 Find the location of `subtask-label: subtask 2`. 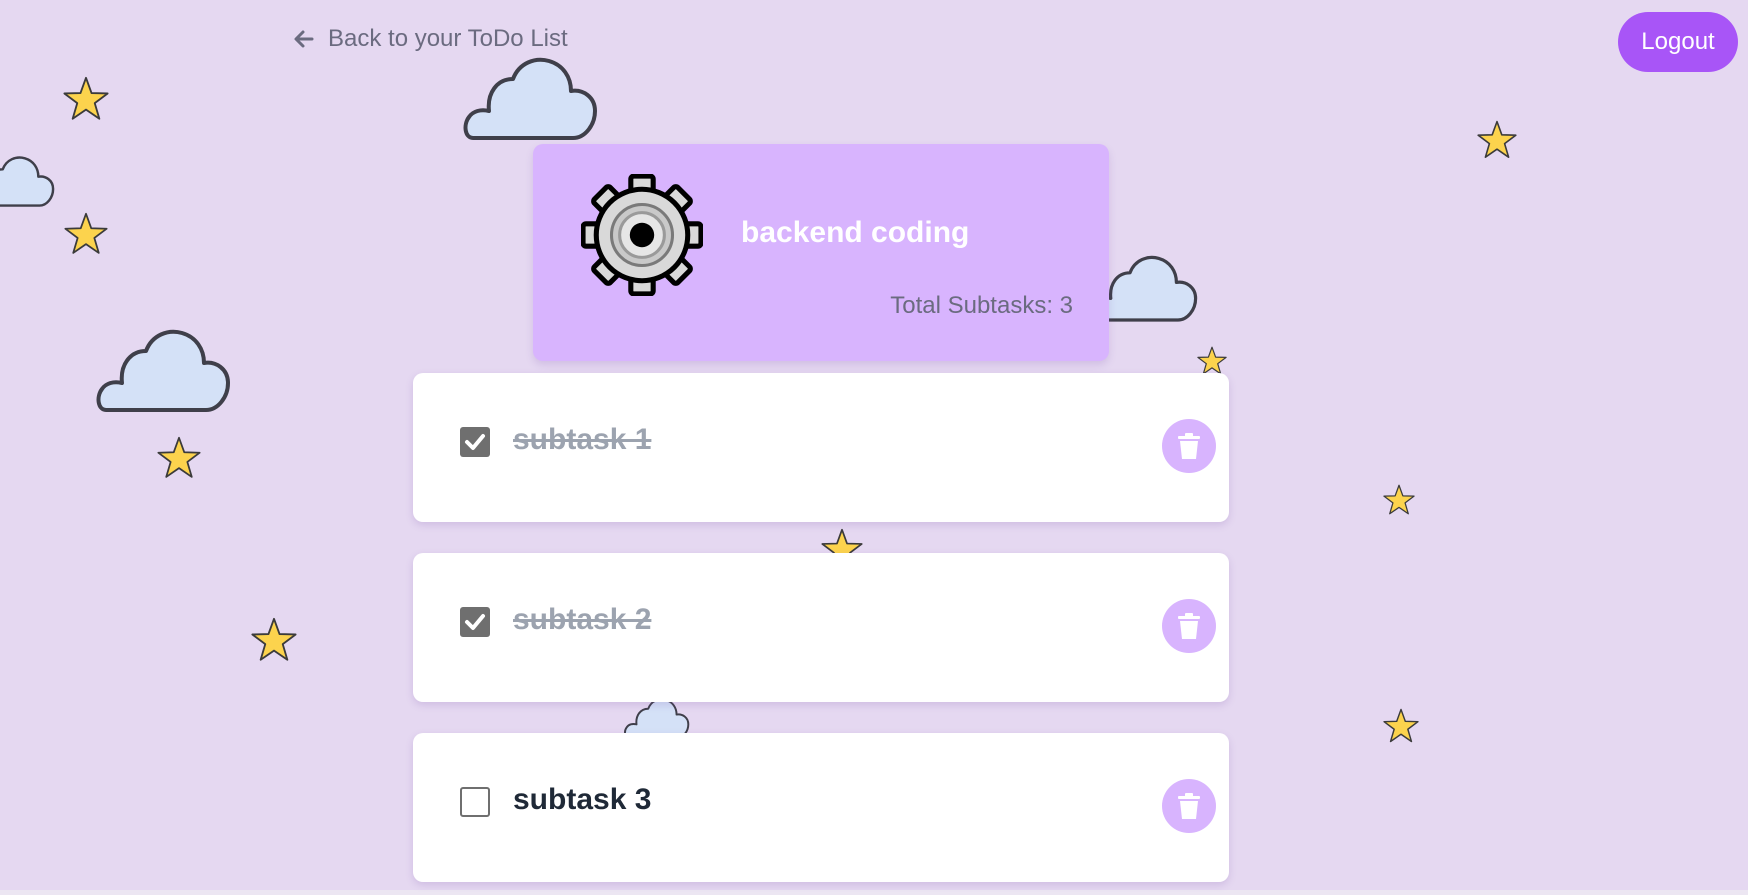

subtask-label: subtask 2 is located at coordinates (582, 619).